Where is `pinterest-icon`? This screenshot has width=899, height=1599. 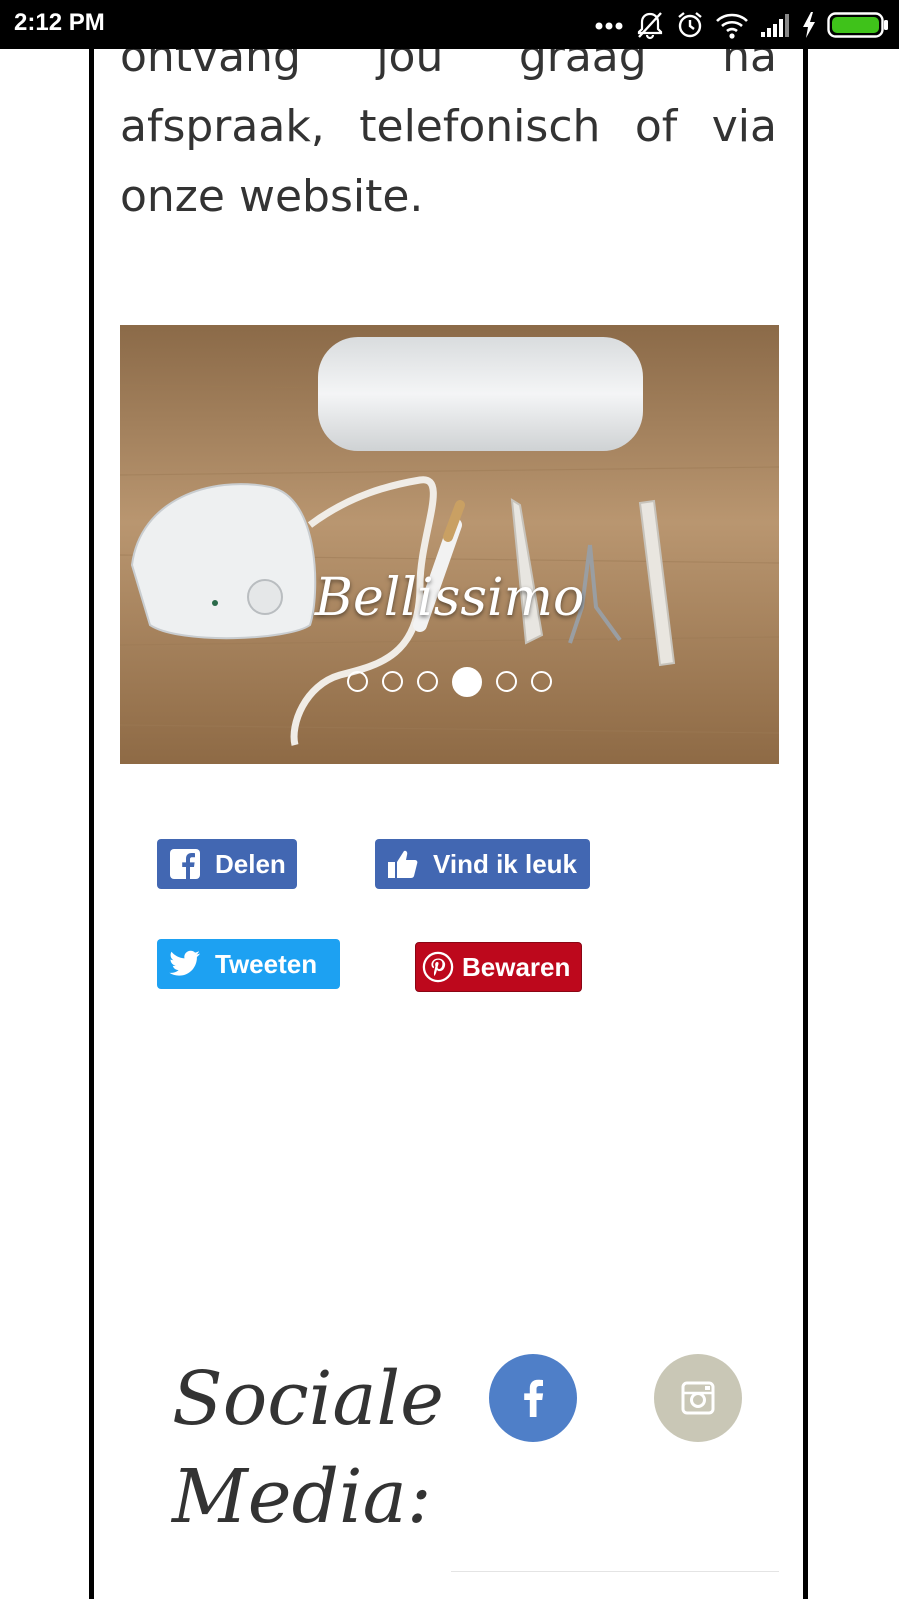 pinterest-icon is located at coordinates (438, 967).